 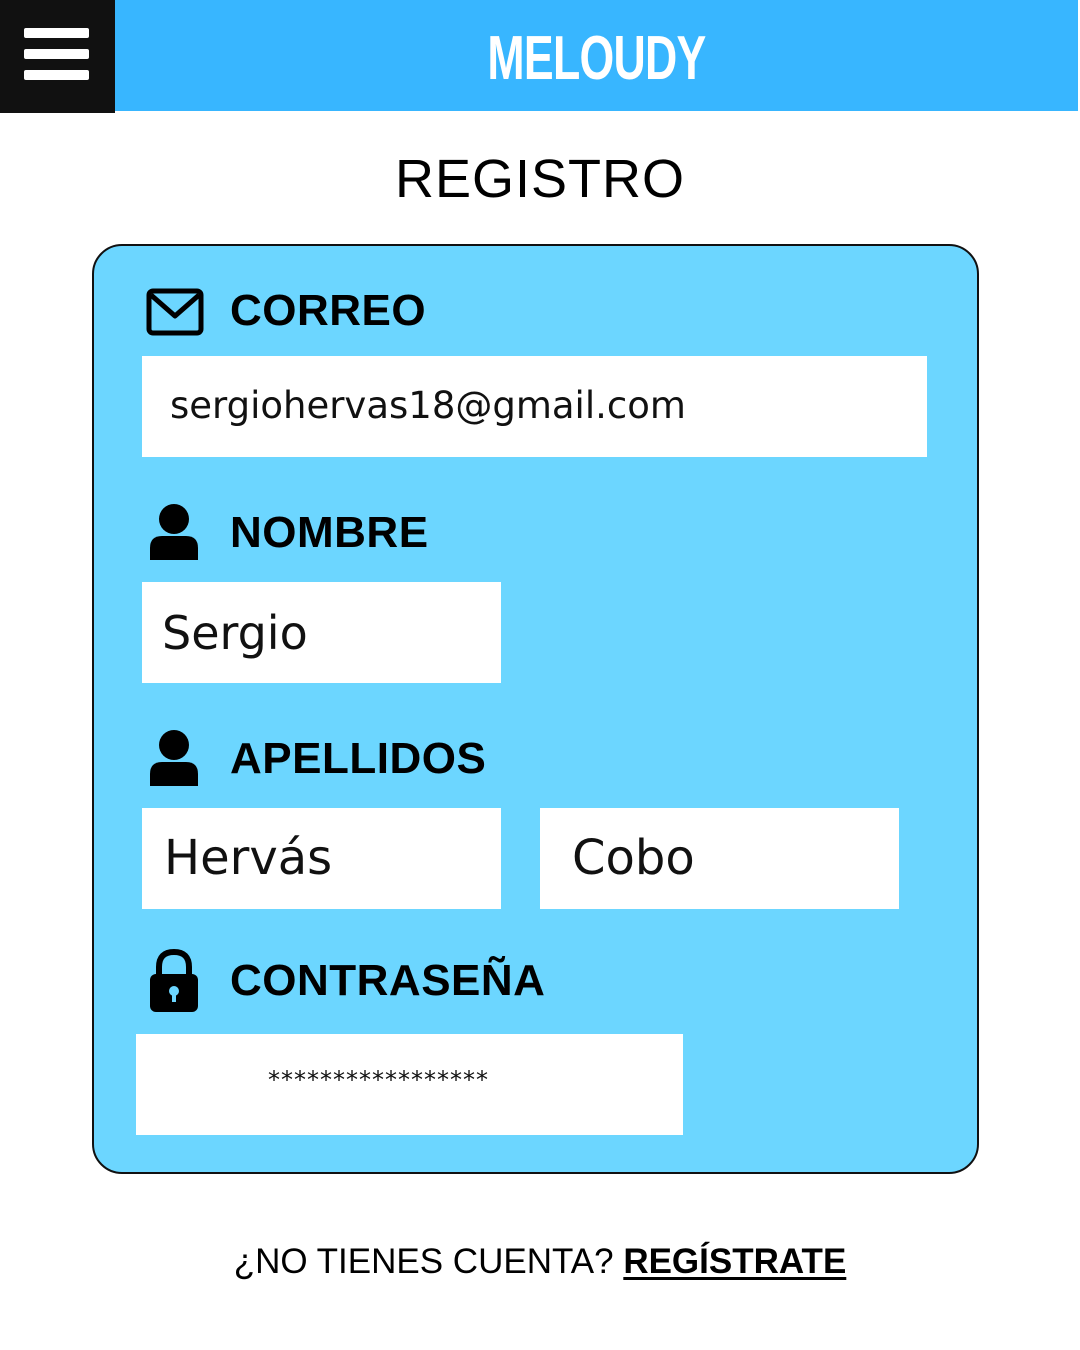 What do you see at coordinates (321, 858) in the screenshot?
I see `first-surname-field: Hervás` at bounding box center [321, 858].